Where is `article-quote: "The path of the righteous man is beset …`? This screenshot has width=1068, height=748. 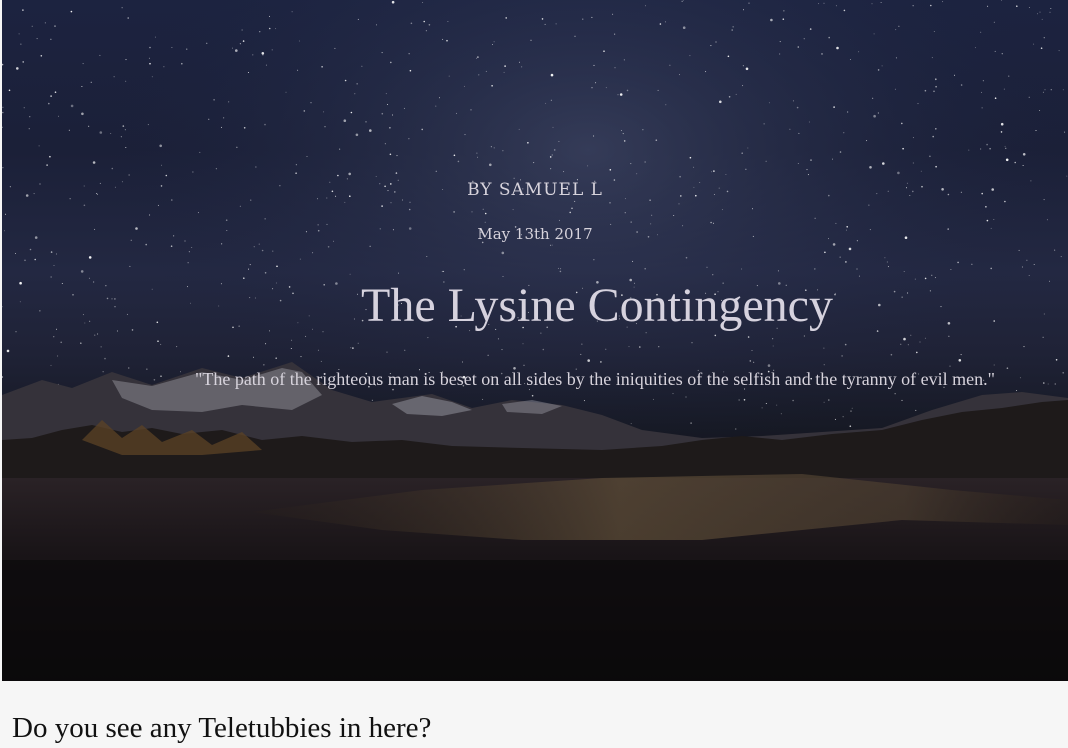 article-quote: "The path of the righteous man is beset … is located at coordinates (595, 379).